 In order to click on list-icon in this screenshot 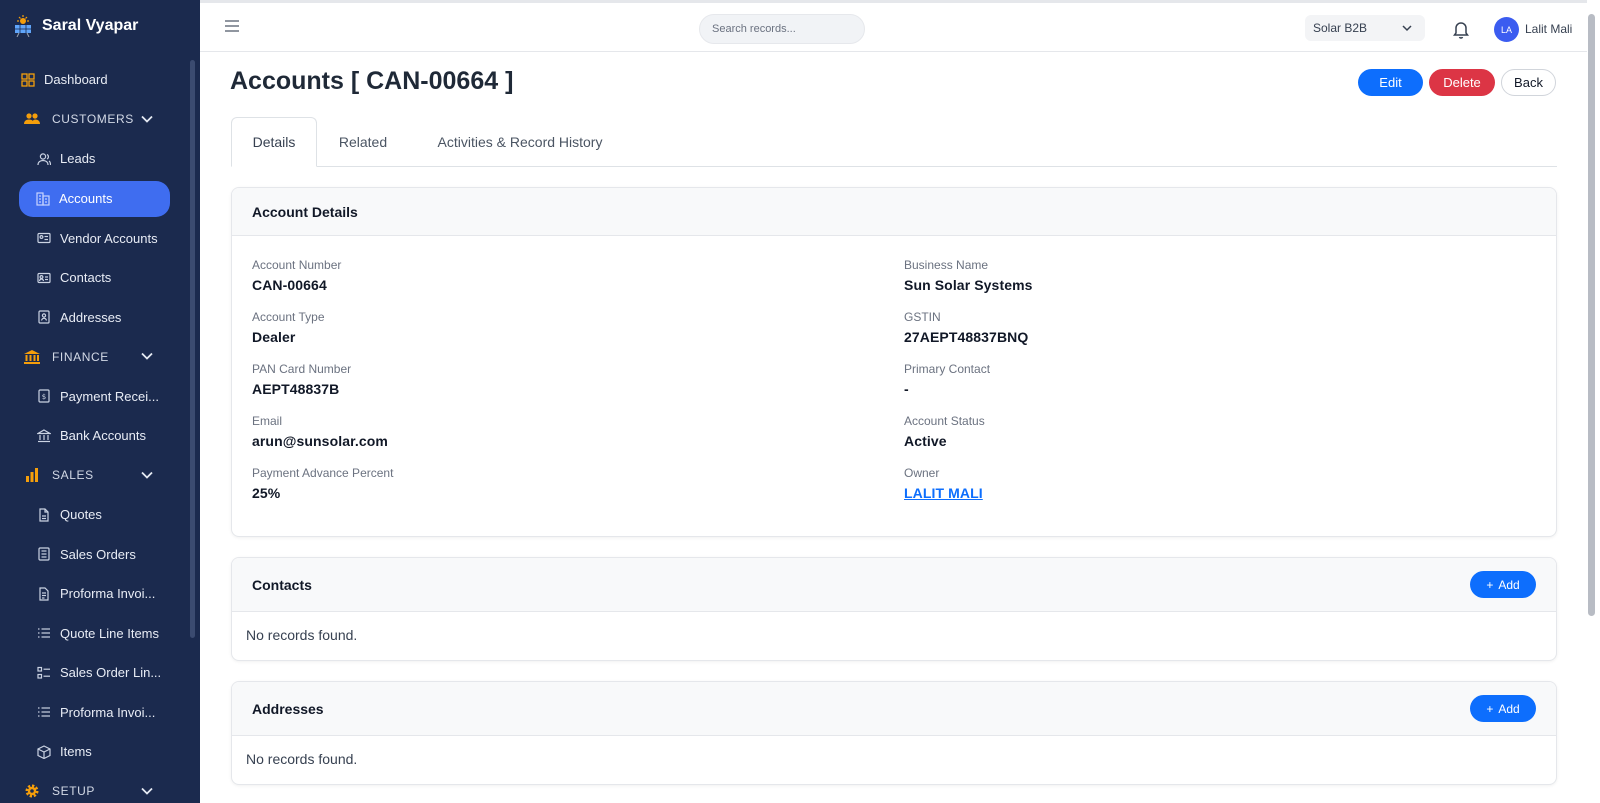, I will do `click(44, 633)`.